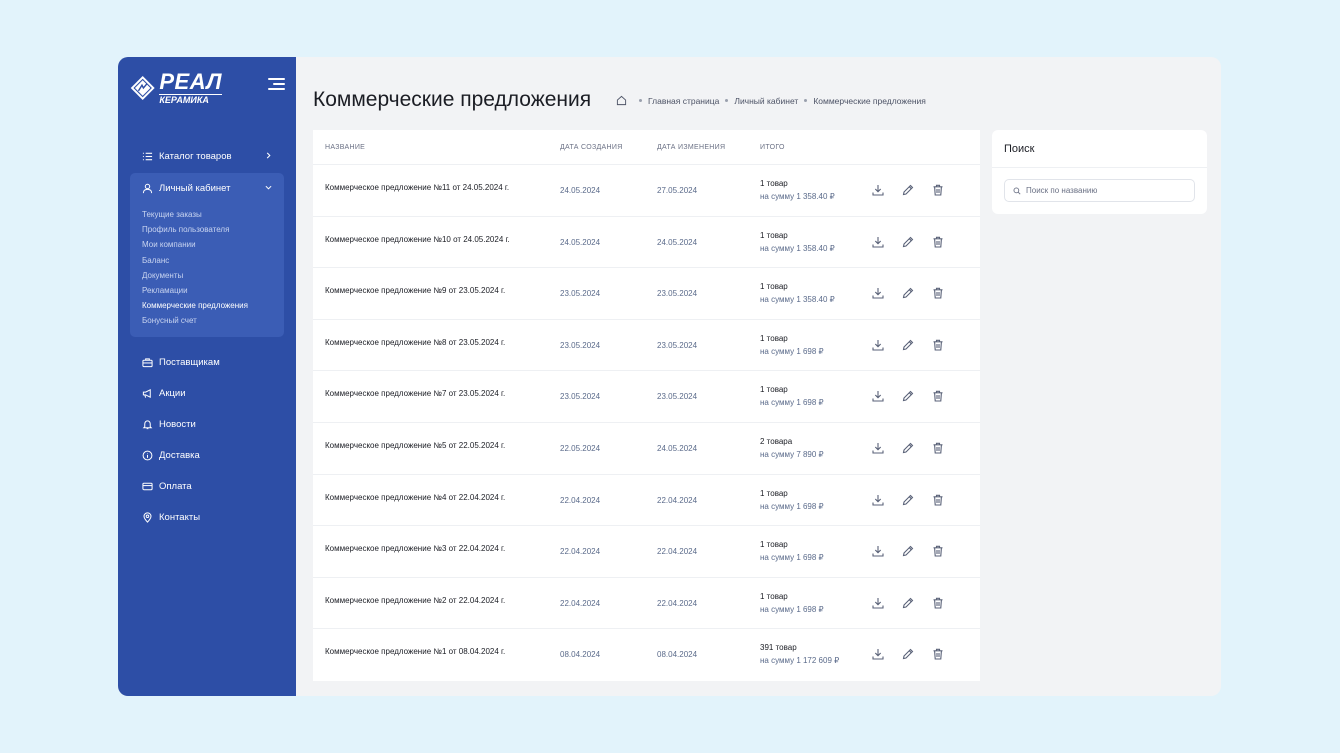 Image resolution: width=1340 pixels, height=753 pixels. I want to click on submenu-bonus-account: Бонусный счет, so click(213, 320).